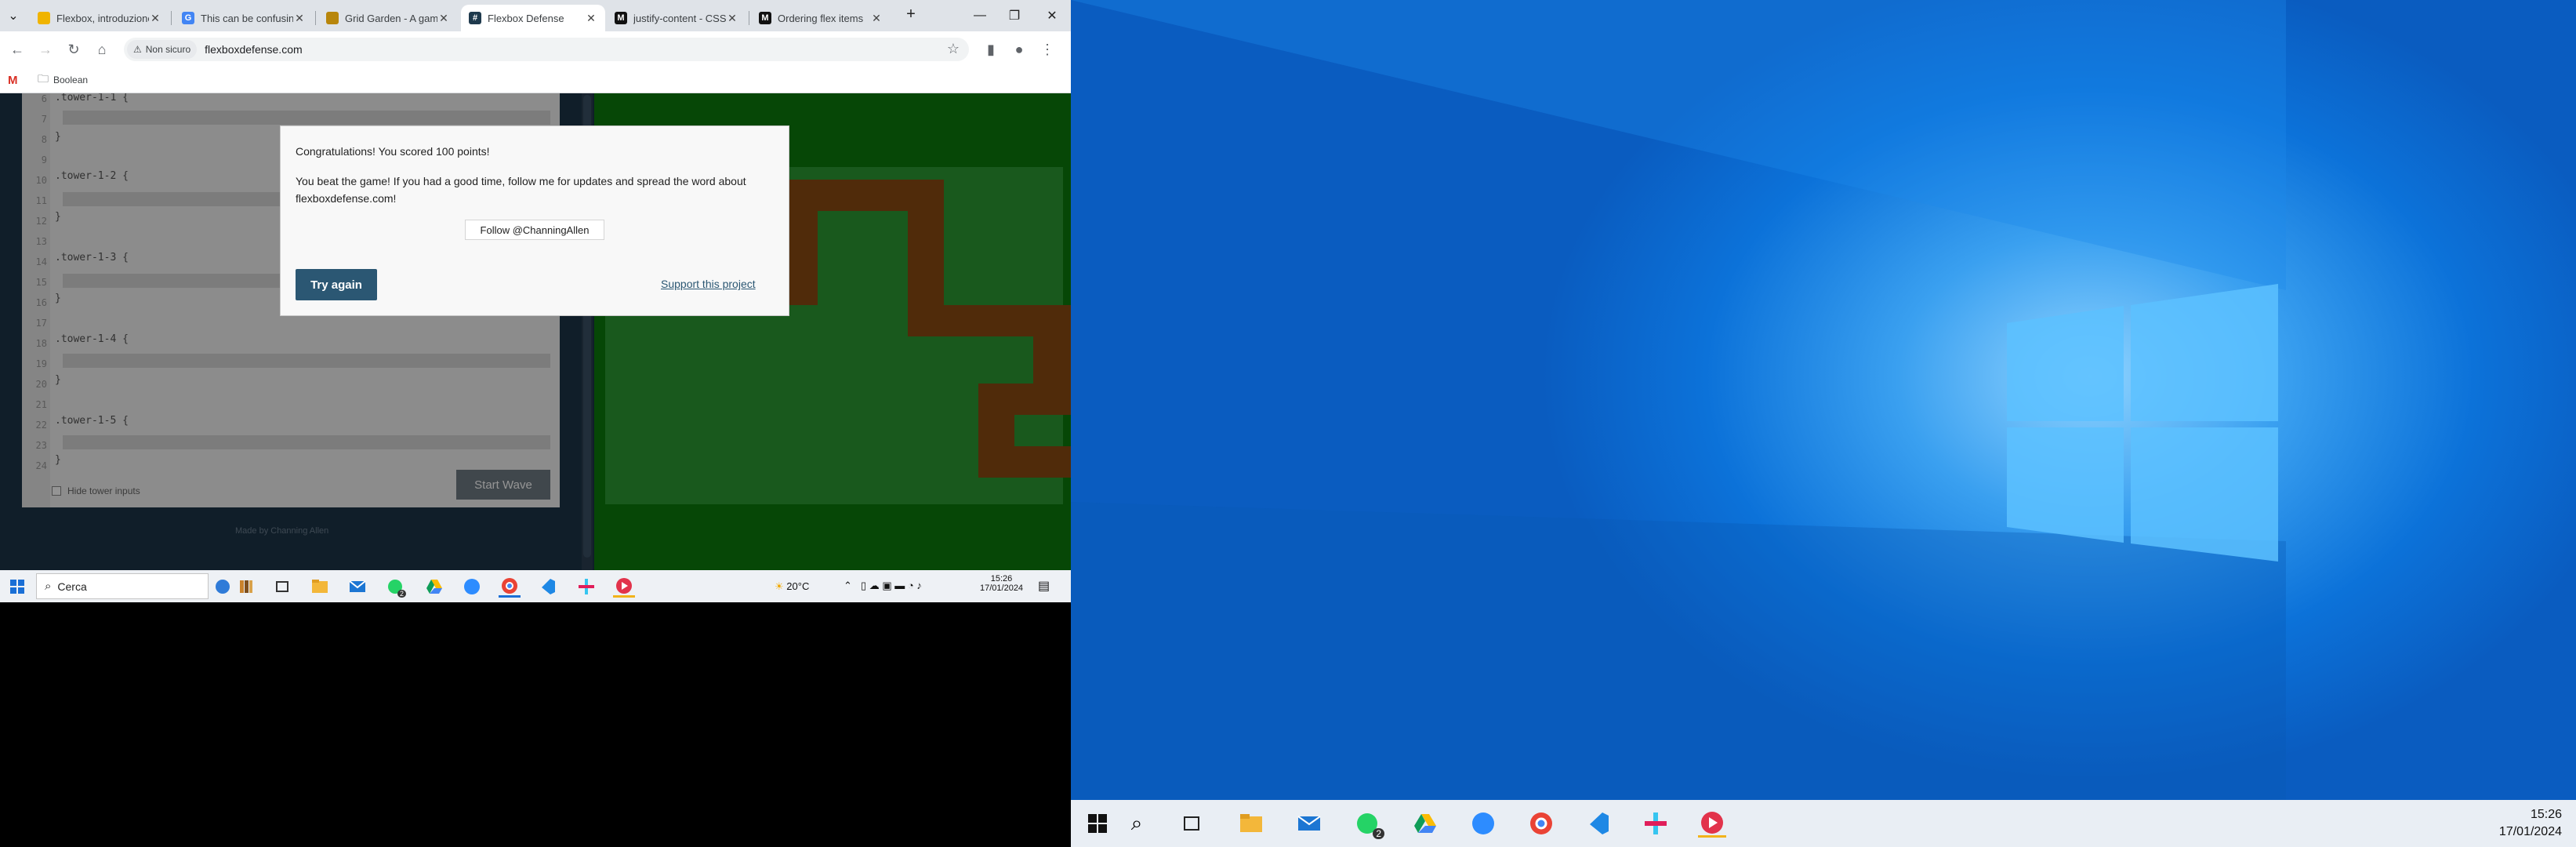 Image resolution: width=2576 pixels, height=847 pixels. Describe the element at coordinates (911, 14) in the screenshot. I see `new-tab-button: +` at that location.